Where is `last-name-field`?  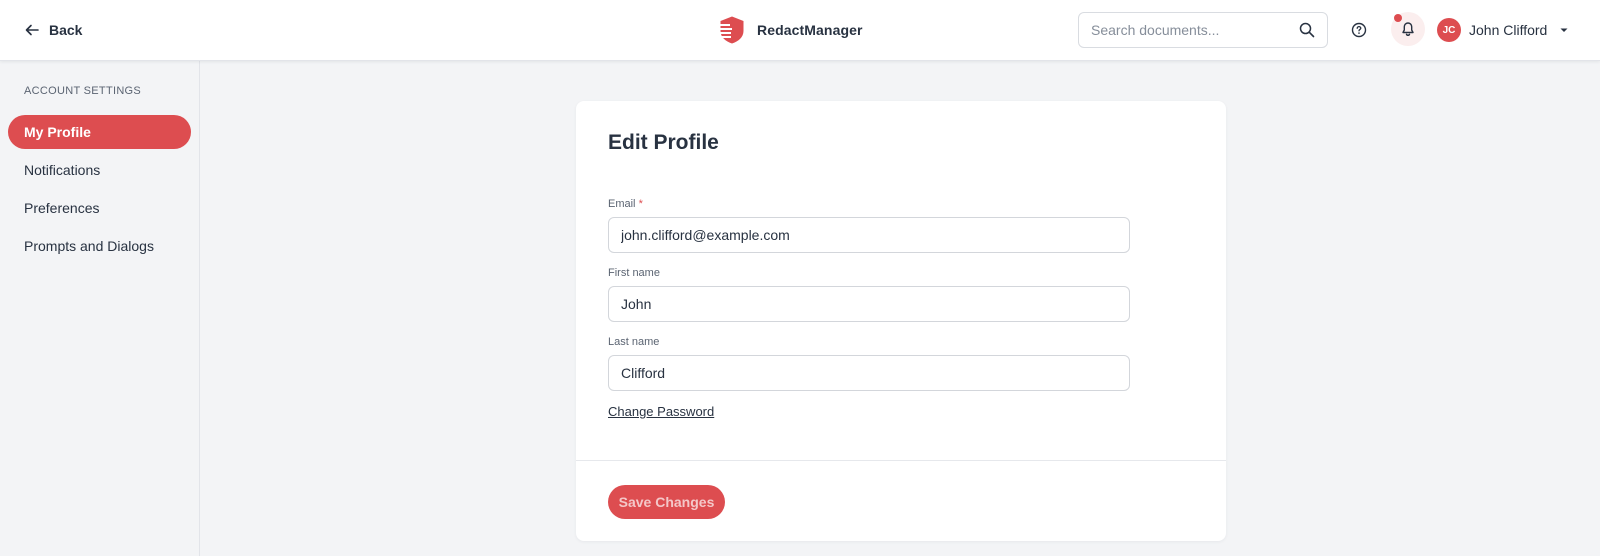
last-name-field is located at coordinates (869, 373).